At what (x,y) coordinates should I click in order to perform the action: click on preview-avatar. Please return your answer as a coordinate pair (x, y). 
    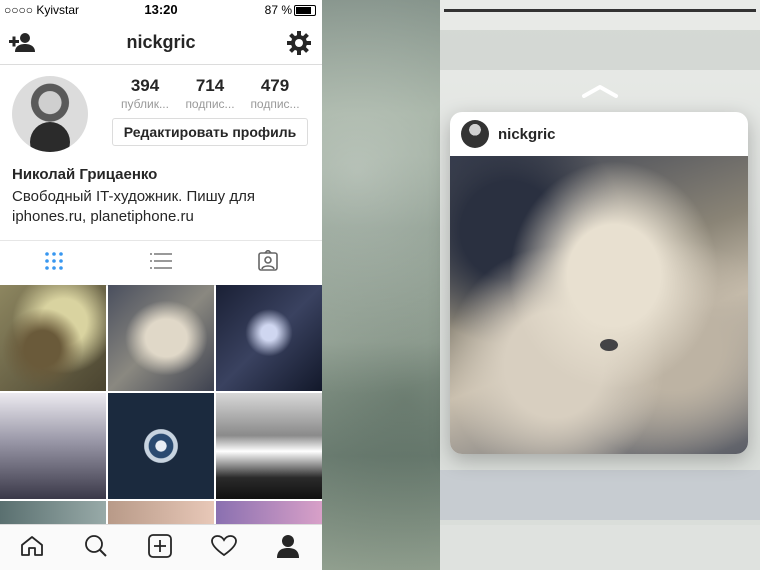
    Looking at the image, I should click on (475, 134).